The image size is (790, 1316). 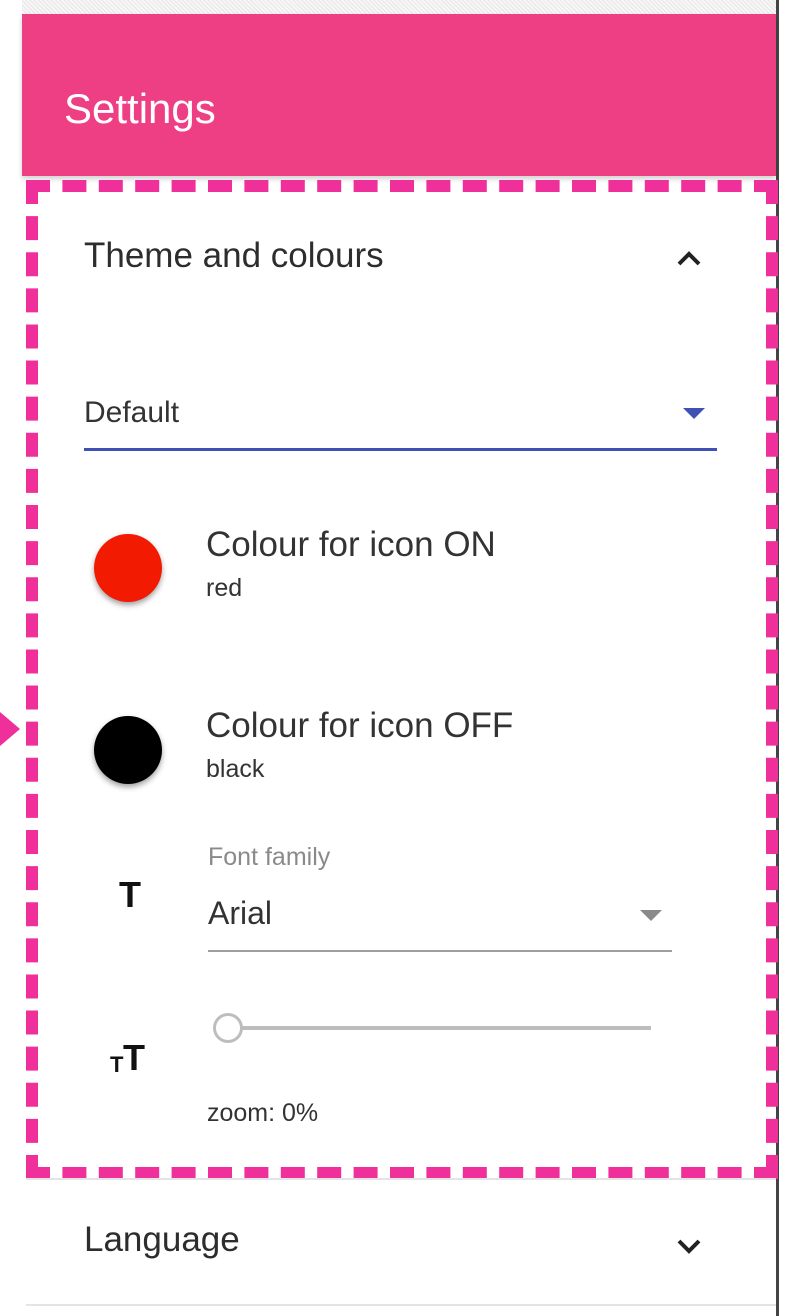 I want to click on chevron-down-icon, so click(x=689, y=1246).